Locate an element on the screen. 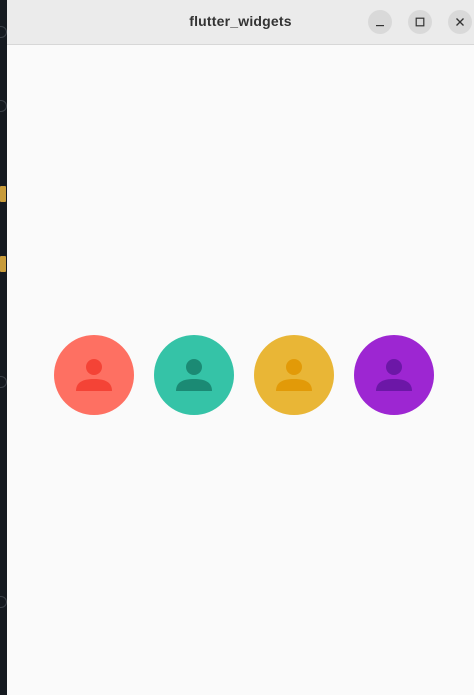 Image resolution: width=474 pixels, height=695 pixels. minimize-button is located at coordinates (380, 22).